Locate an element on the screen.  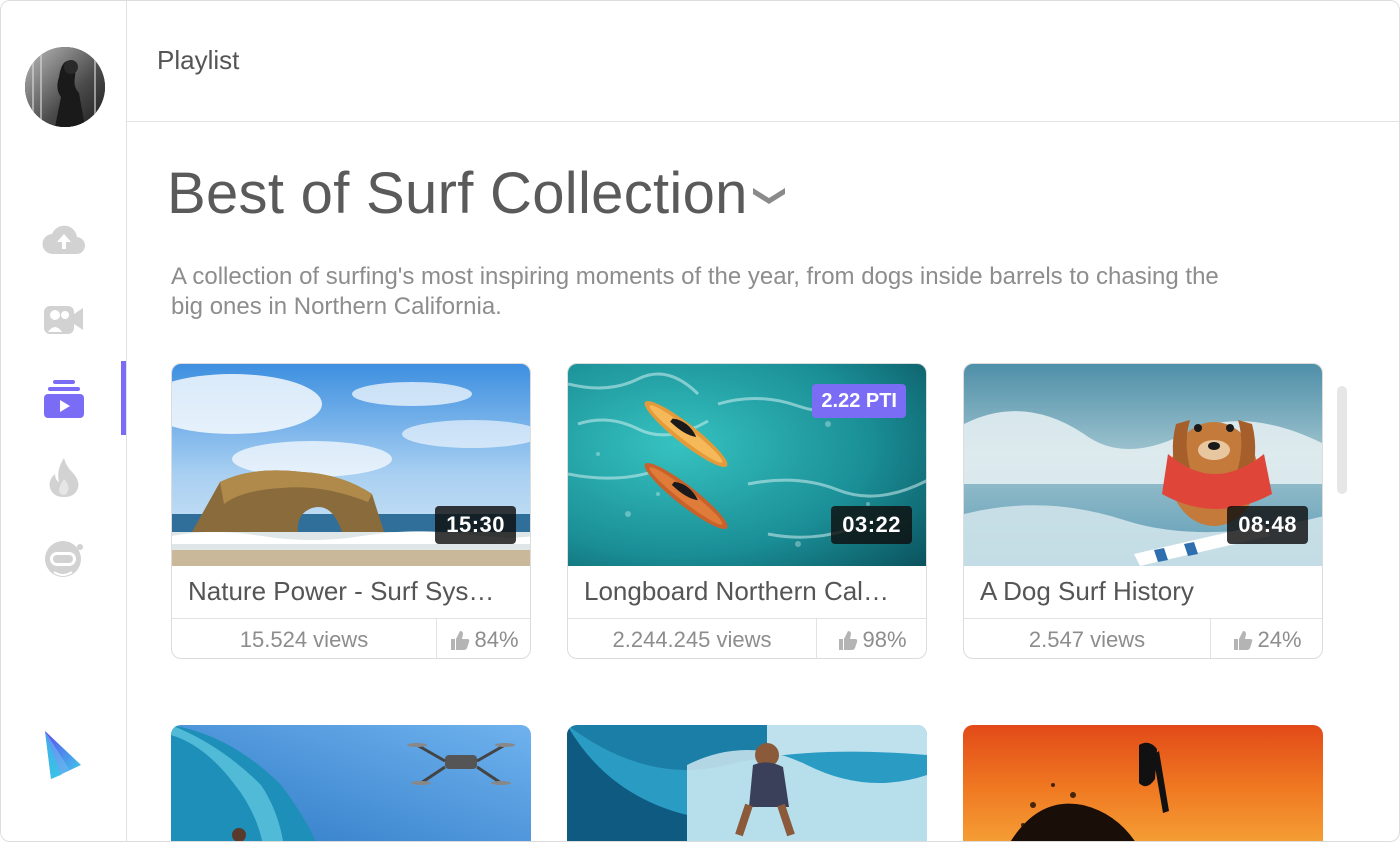
sidebar is located at coordinates (64, 421).